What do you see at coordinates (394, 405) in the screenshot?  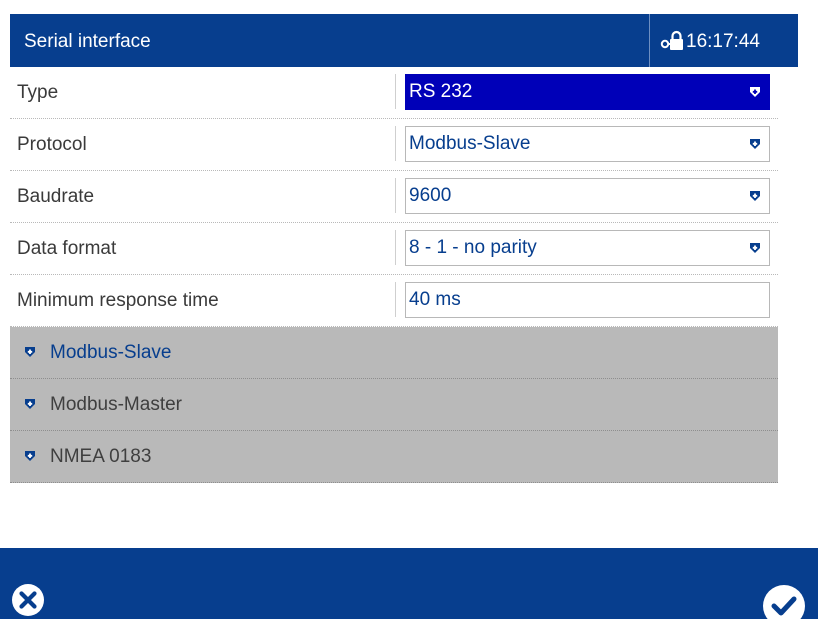 I see `section-modbus-master: Modbus-Master` at bounding box center [394, 405].